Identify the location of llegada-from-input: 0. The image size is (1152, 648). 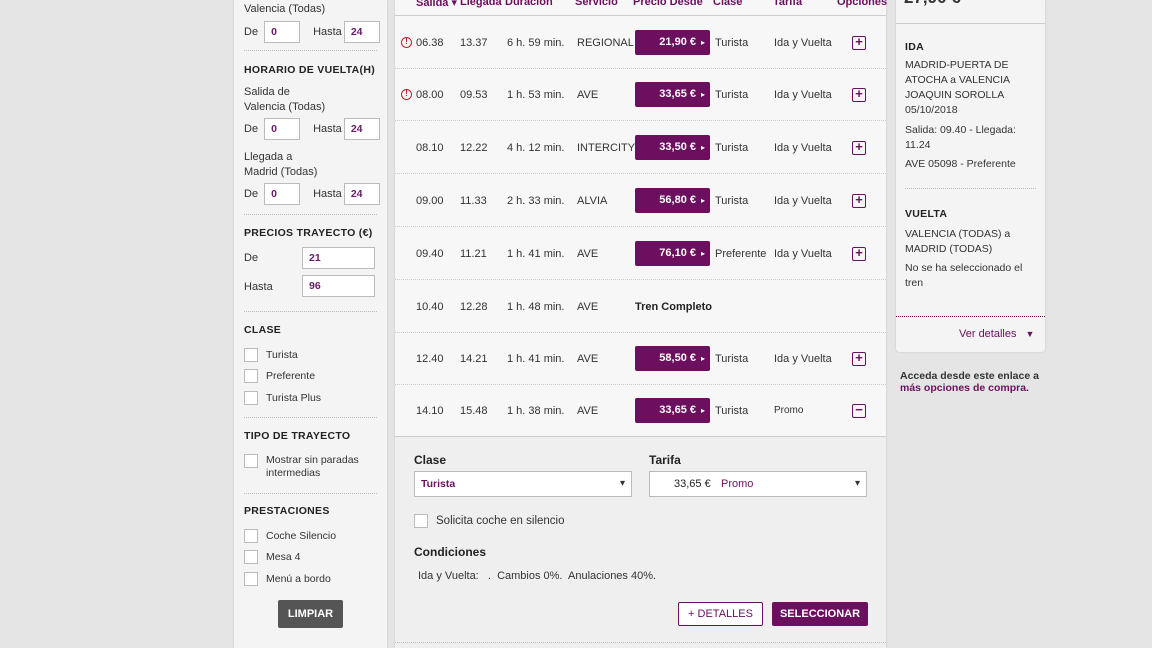
(282, 194).